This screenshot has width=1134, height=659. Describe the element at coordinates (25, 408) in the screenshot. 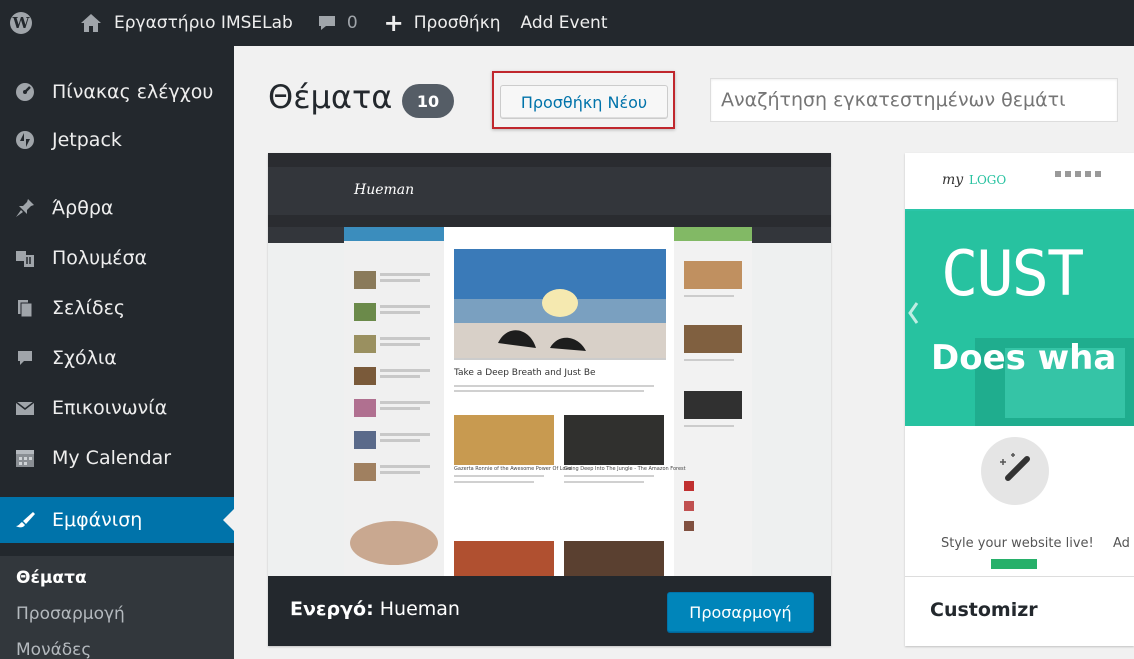

I see `mail-icon` at that location.